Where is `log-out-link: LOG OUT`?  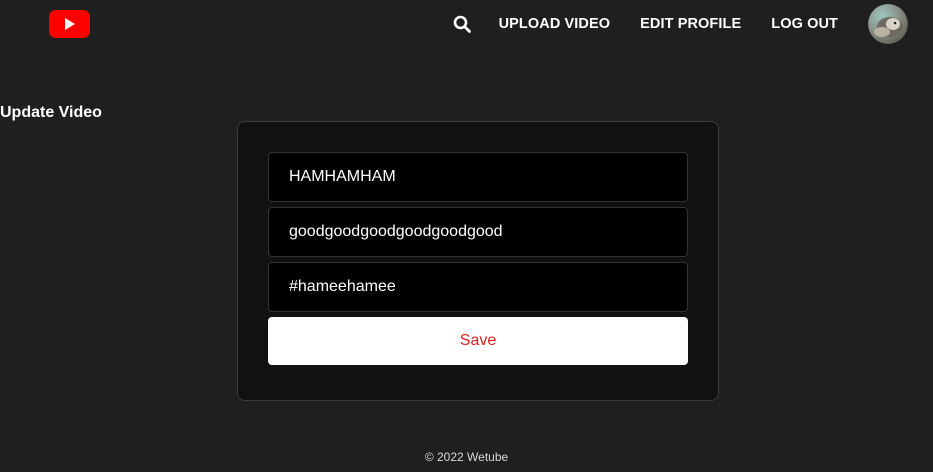
log-out-link: LOG OUT is located at coordinates (804, 24).